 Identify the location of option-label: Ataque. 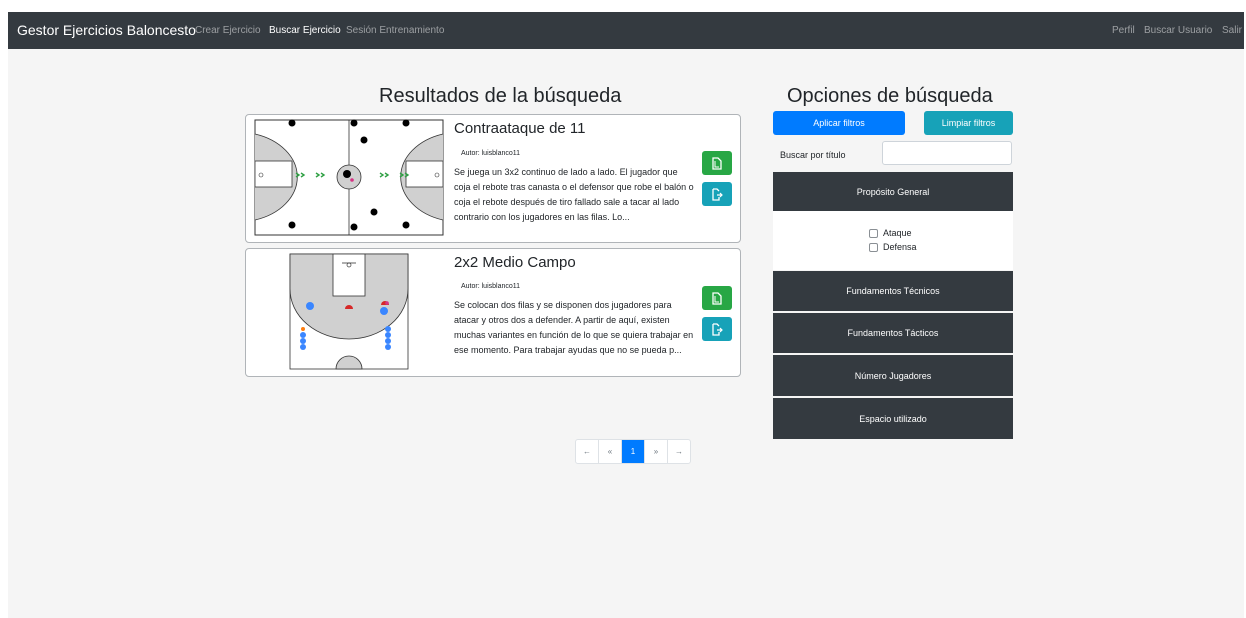
(897, 233).